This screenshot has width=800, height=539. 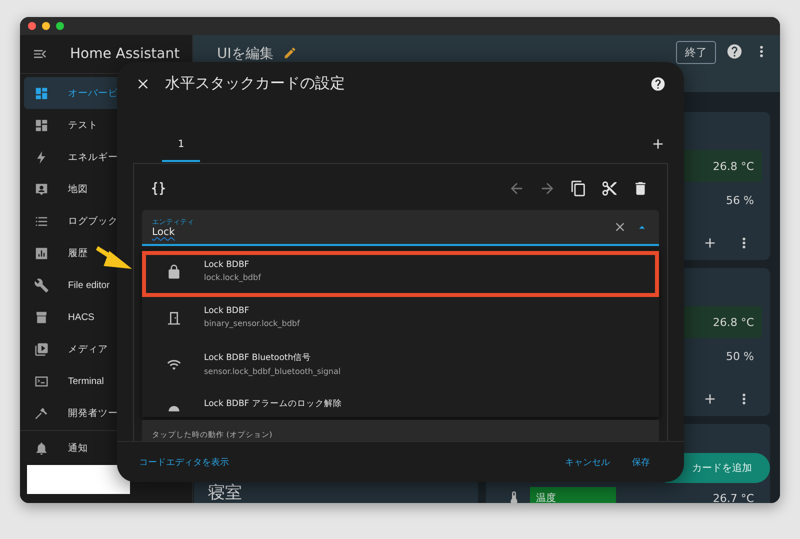 What do you see at coordinates (184, 462) in the screenshot?
I see `code-editor-link: コードエディタを表示` at bounding box center [184, 462].